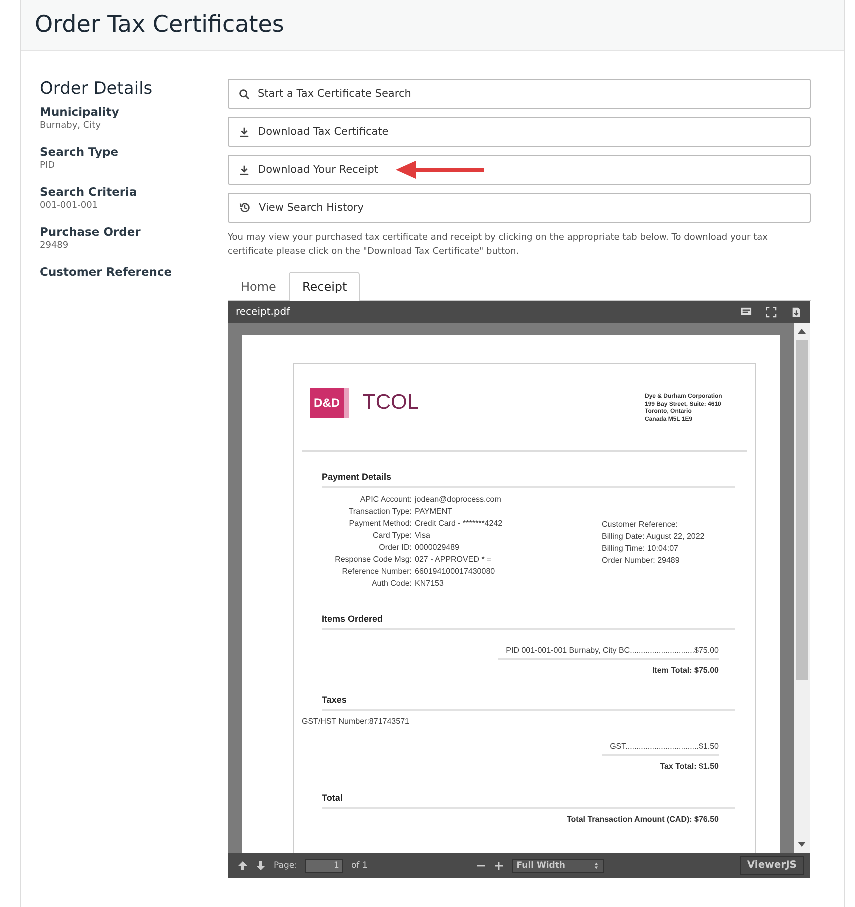  I want to click on action-button: Download Tax Certificate, so click(519, 132).